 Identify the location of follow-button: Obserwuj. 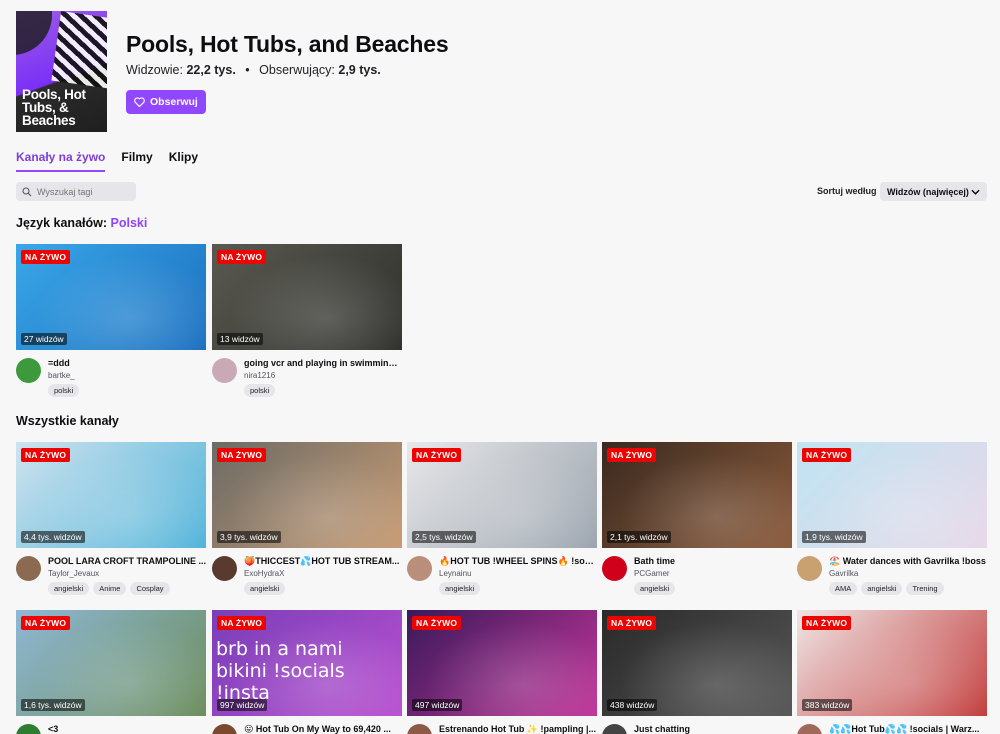
(166, 102).